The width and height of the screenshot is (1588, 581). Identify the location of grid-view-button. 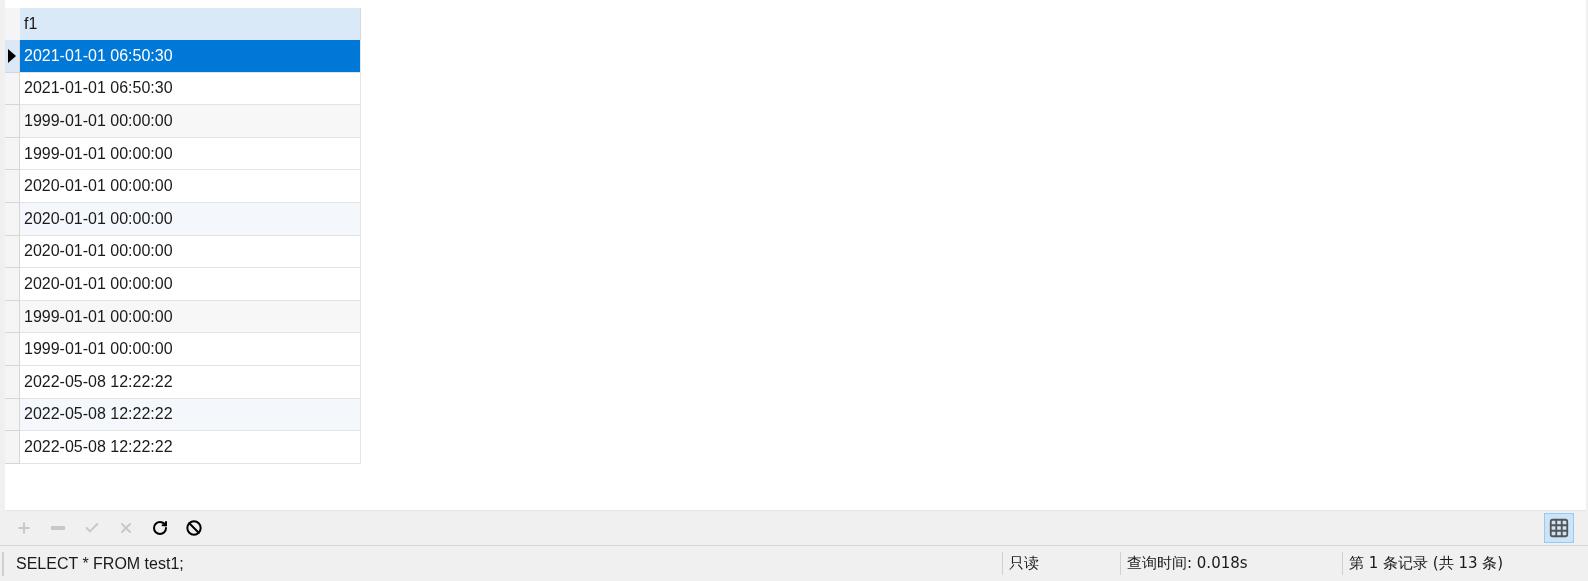
(1559, 528).